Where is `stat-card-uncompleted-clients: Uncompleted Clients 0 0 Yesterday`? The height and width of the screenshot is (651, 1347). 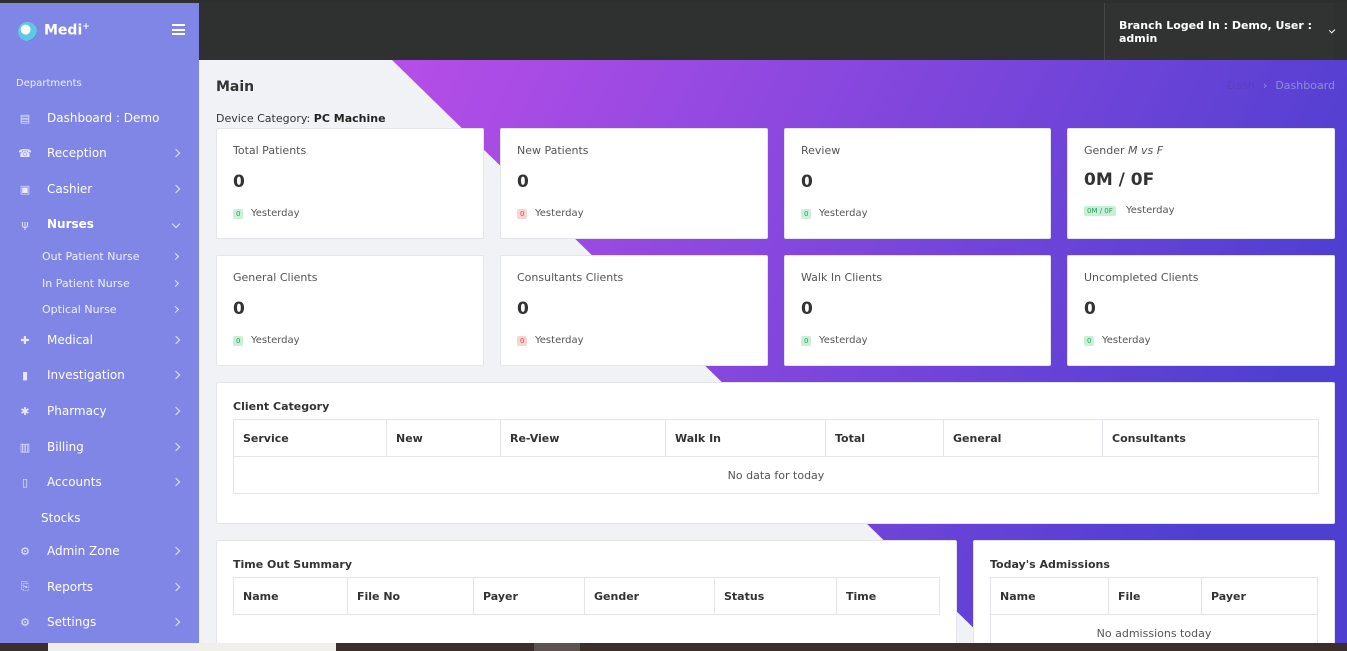 stat-card-uncompleted-clients: Uncompleted Clients 0 0 Yesterday is located at coordinates (1201, 310).